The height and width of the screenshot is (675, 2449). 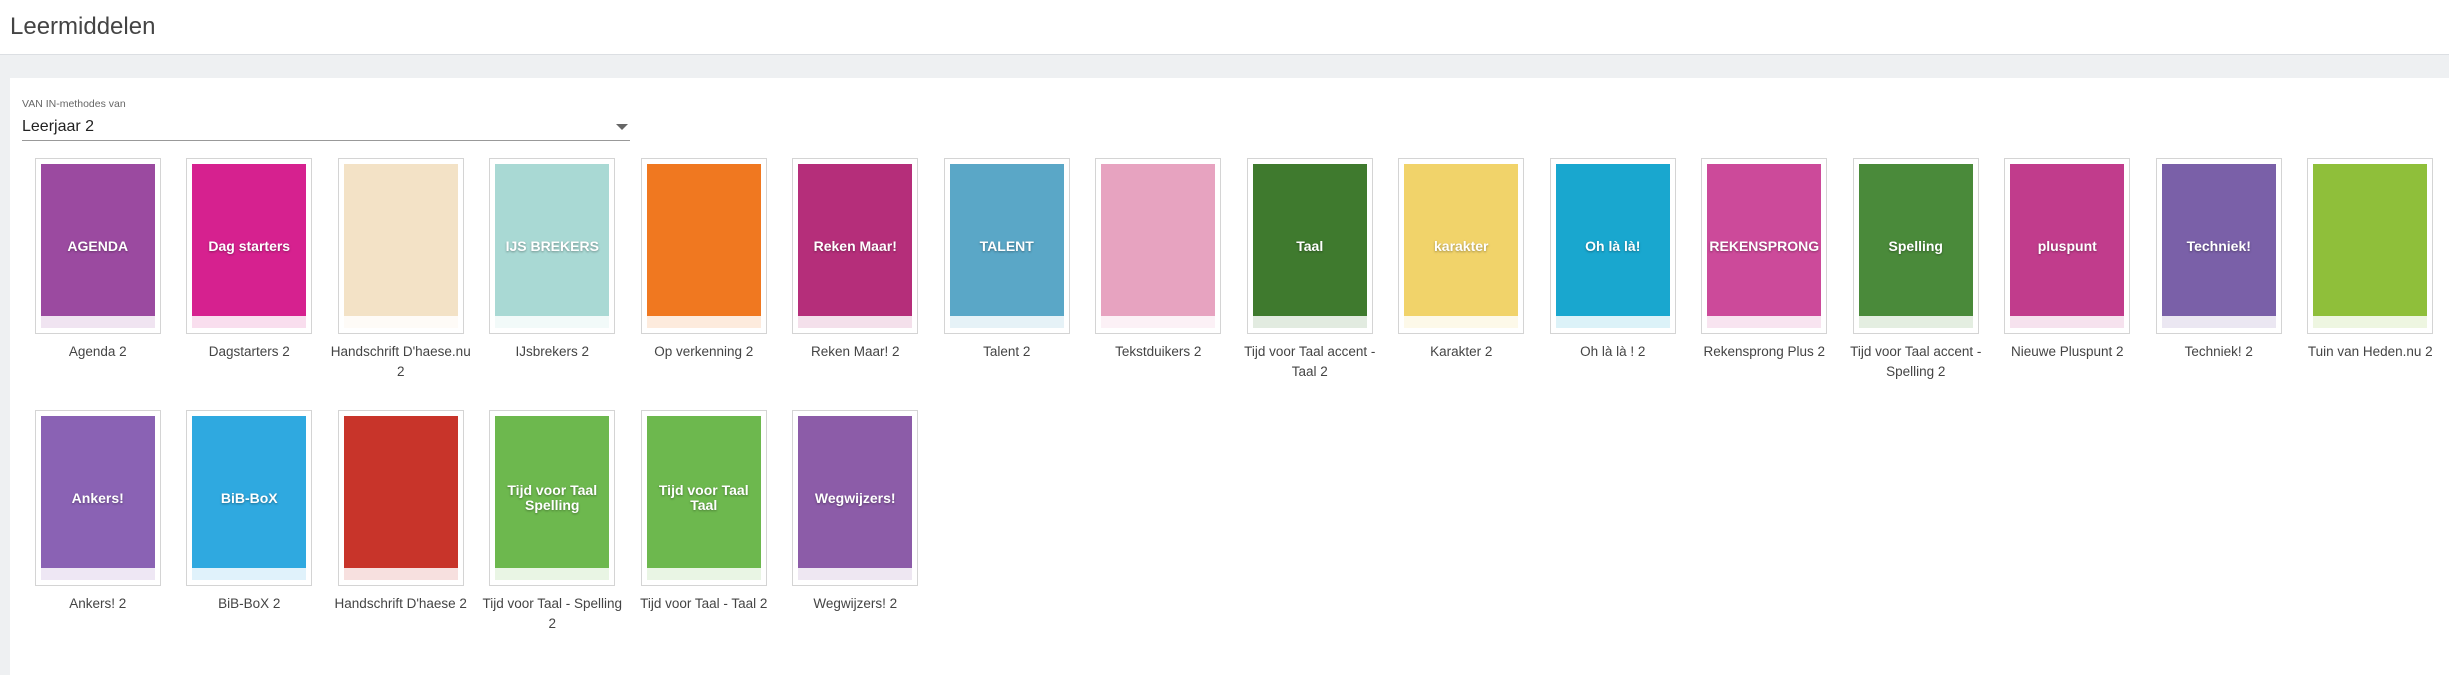 What do you see at coordinates (401, 604) in the screenshot?
I see `method-label: Handschrift D'haese 2` at bounding box center [401, 604].